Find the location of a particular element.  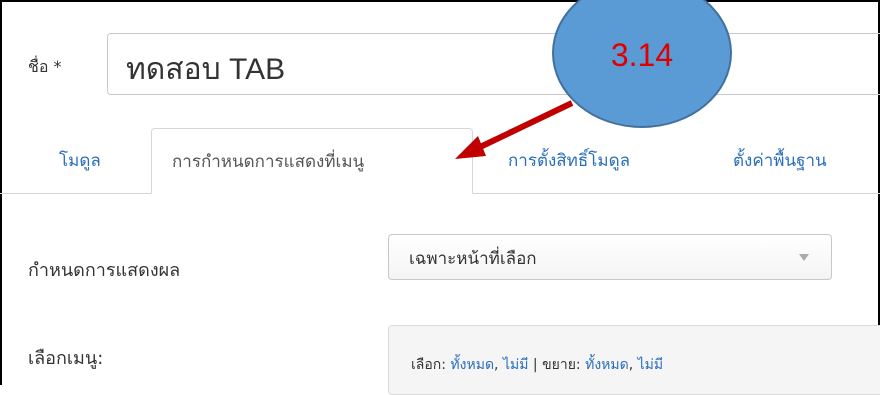

annotation-arrow is located at coordinates (514, 129).